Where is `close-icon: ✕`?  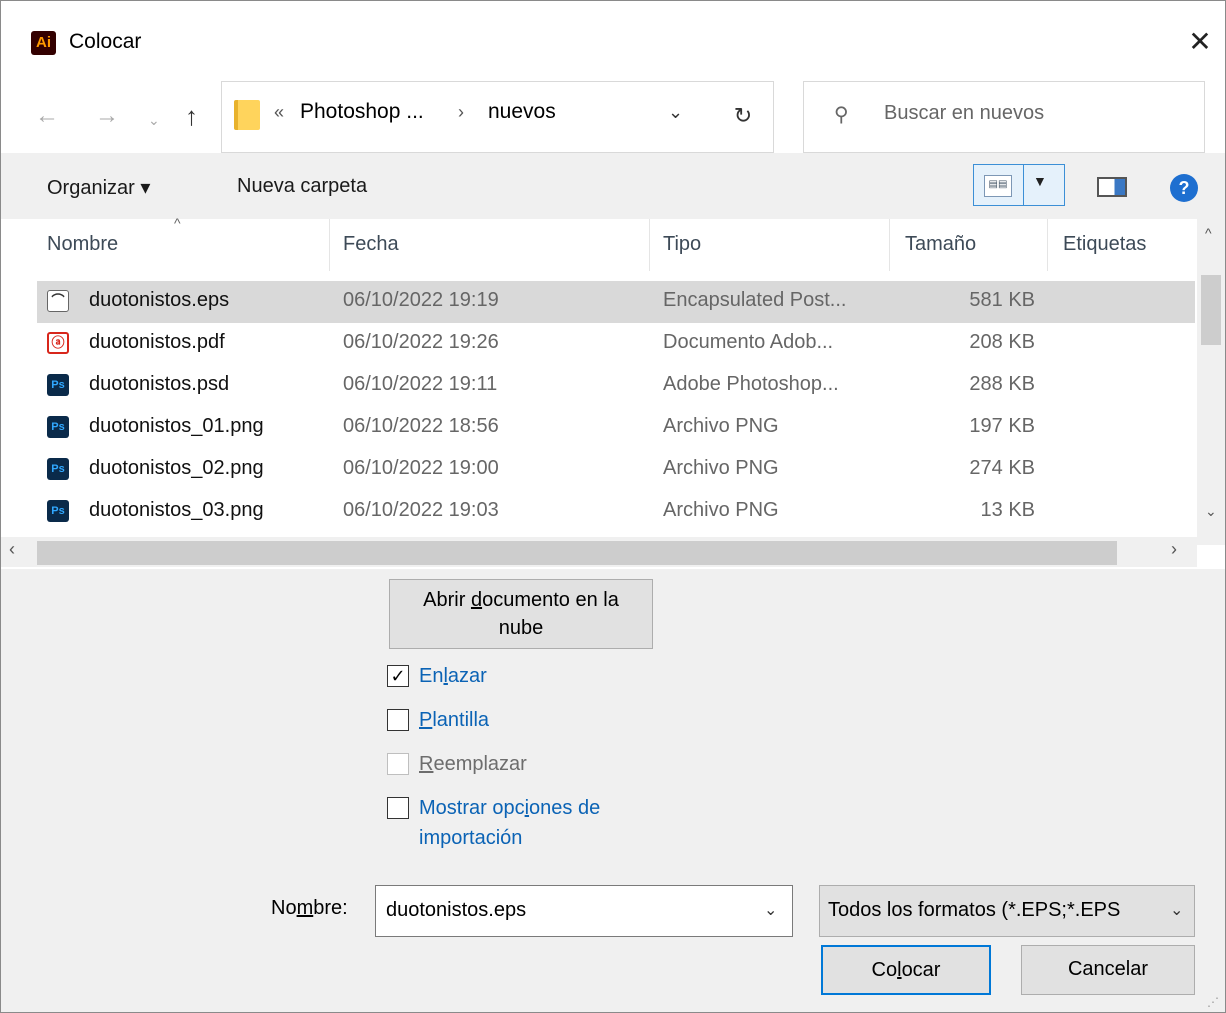
close-icon: ✕ is located at coordinates (1200, 42).